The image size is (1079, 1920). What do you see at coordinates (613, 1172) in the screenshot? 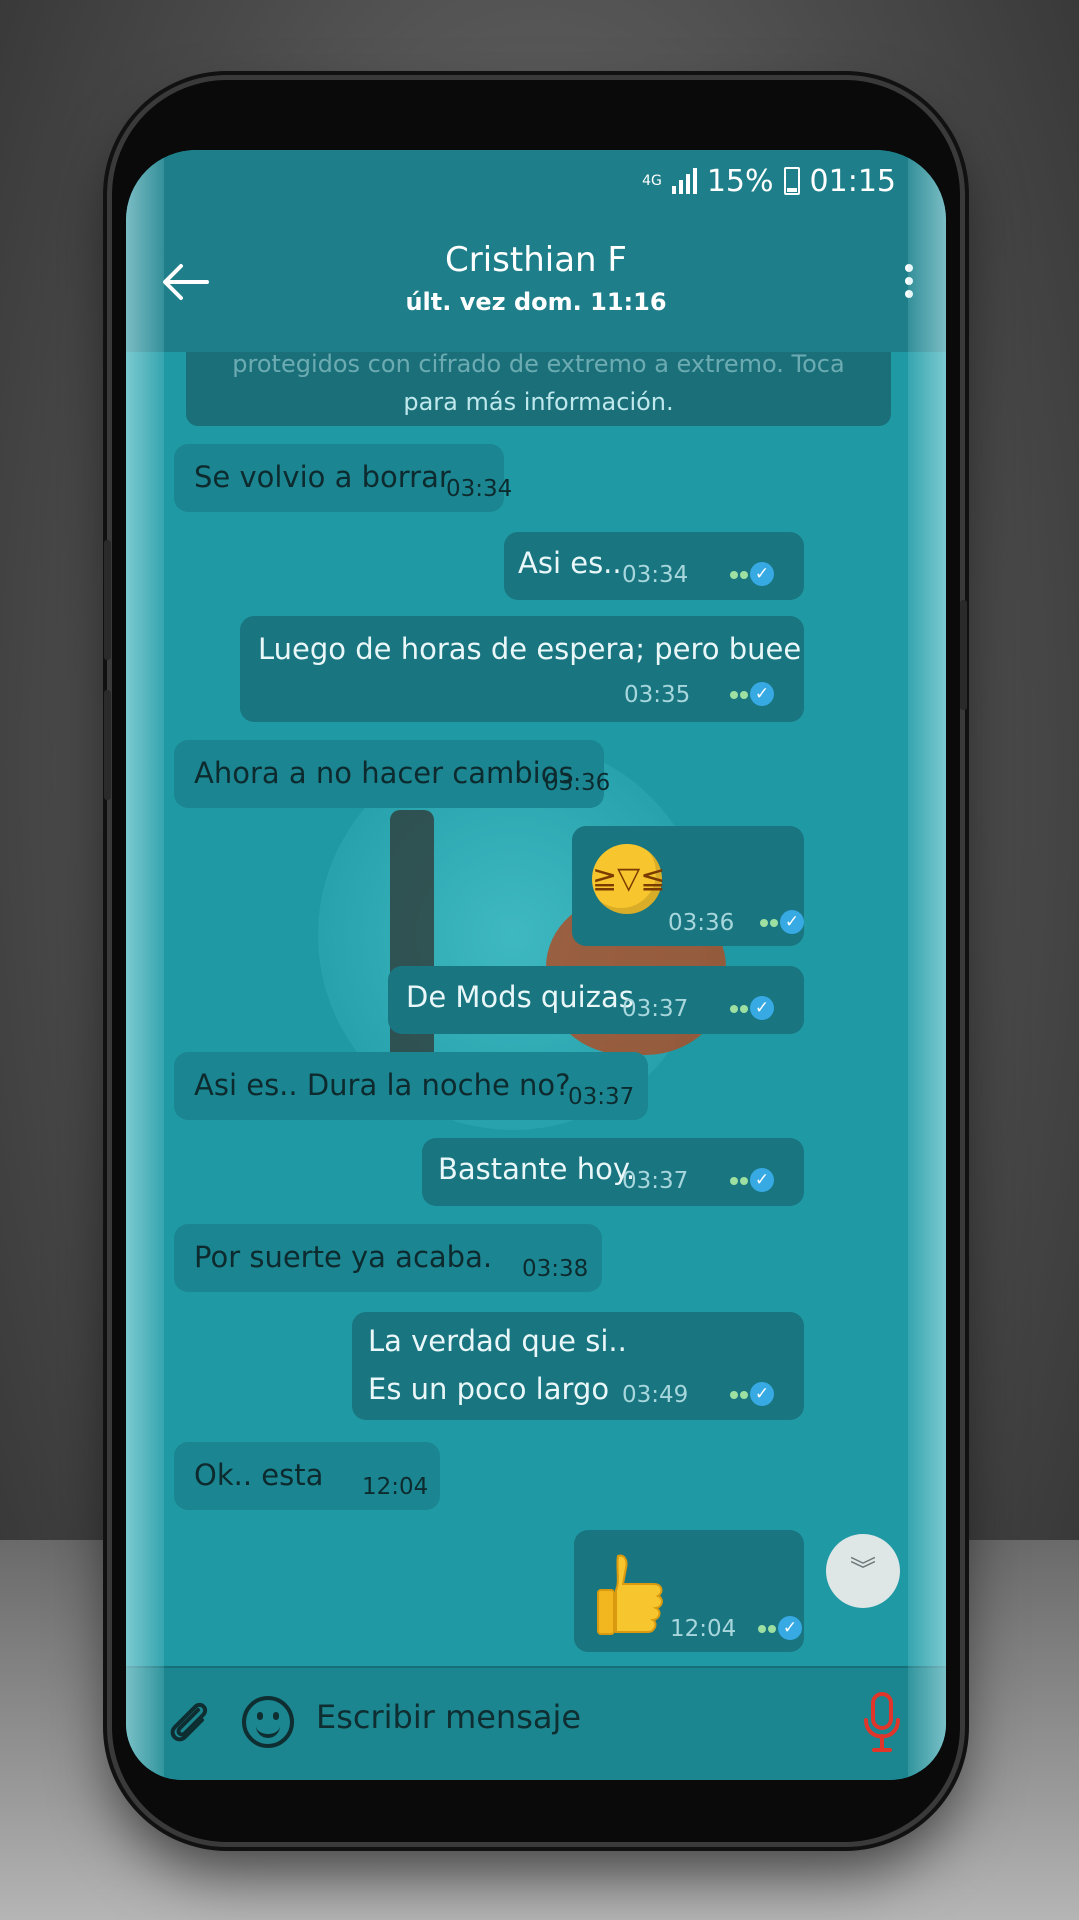
I see `message-bubble: Bastante hoy. 03:37 ✓` at bounding box center [613, 1172].